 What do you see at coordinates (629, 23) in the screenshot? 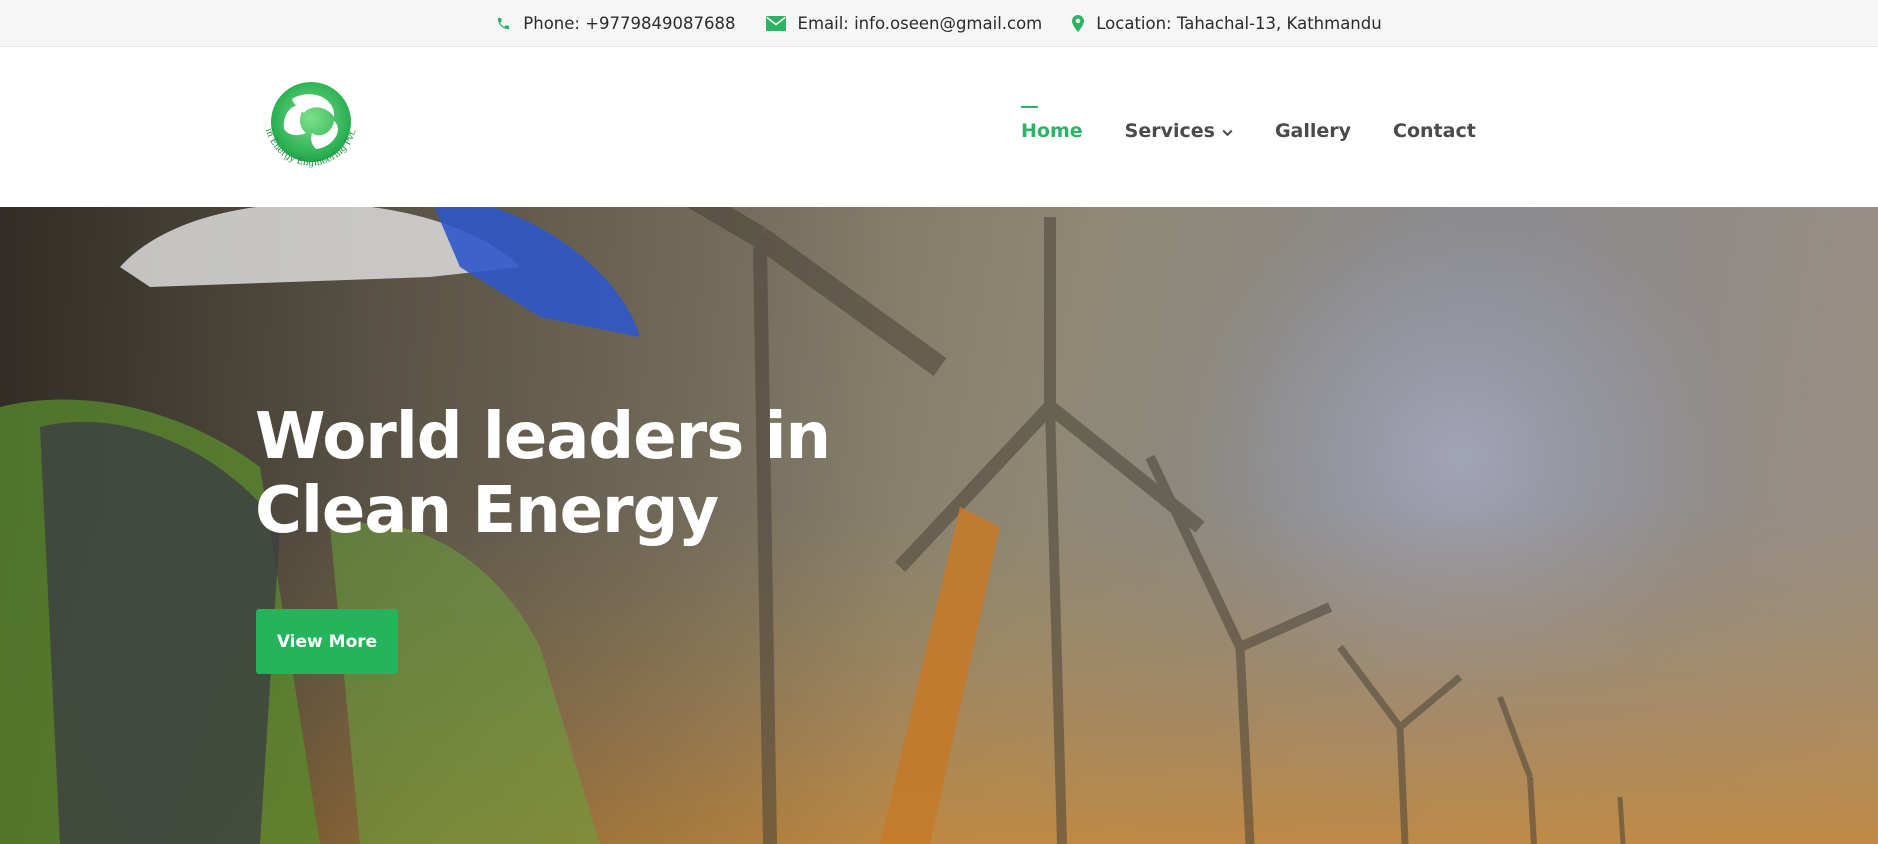
I see `phone-text: Phone: +9779849087688` at bounding box center [629, 23].